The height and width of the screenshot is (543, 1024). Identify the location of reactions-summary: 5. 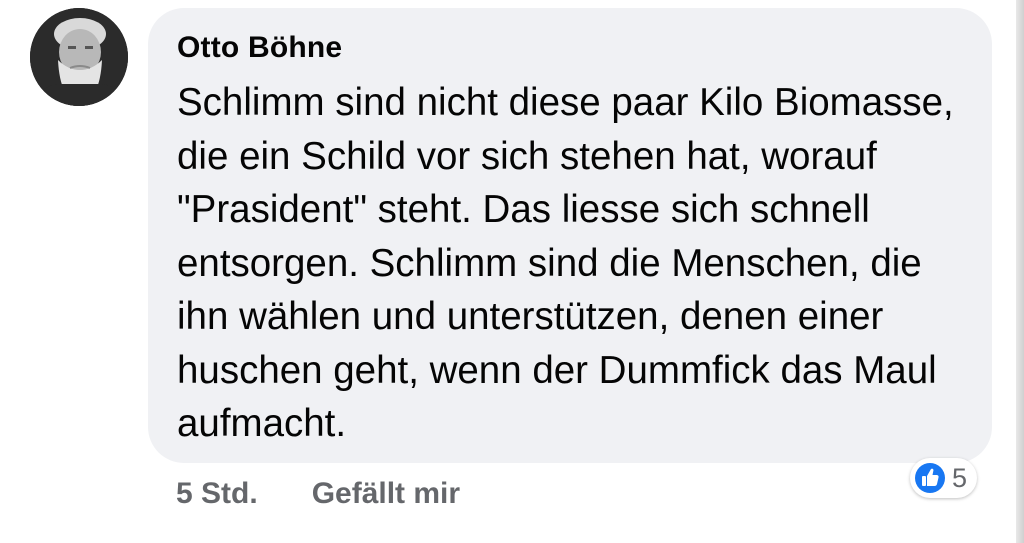
(944, 478).